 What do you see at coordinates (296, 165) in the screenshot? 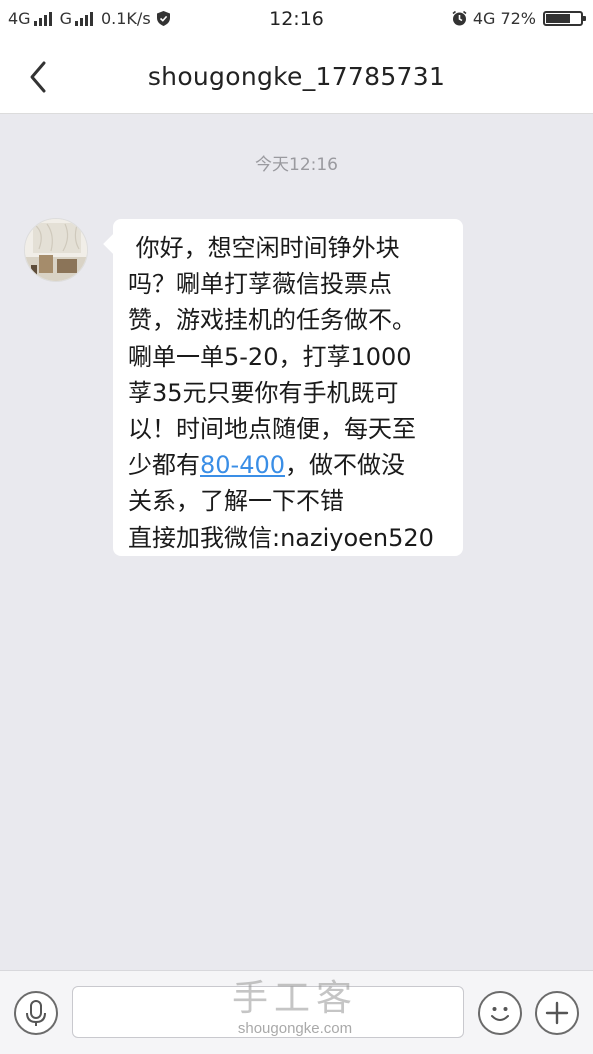
I see `message-timestamp: 今天12:16` at bounding box center [296, 165].